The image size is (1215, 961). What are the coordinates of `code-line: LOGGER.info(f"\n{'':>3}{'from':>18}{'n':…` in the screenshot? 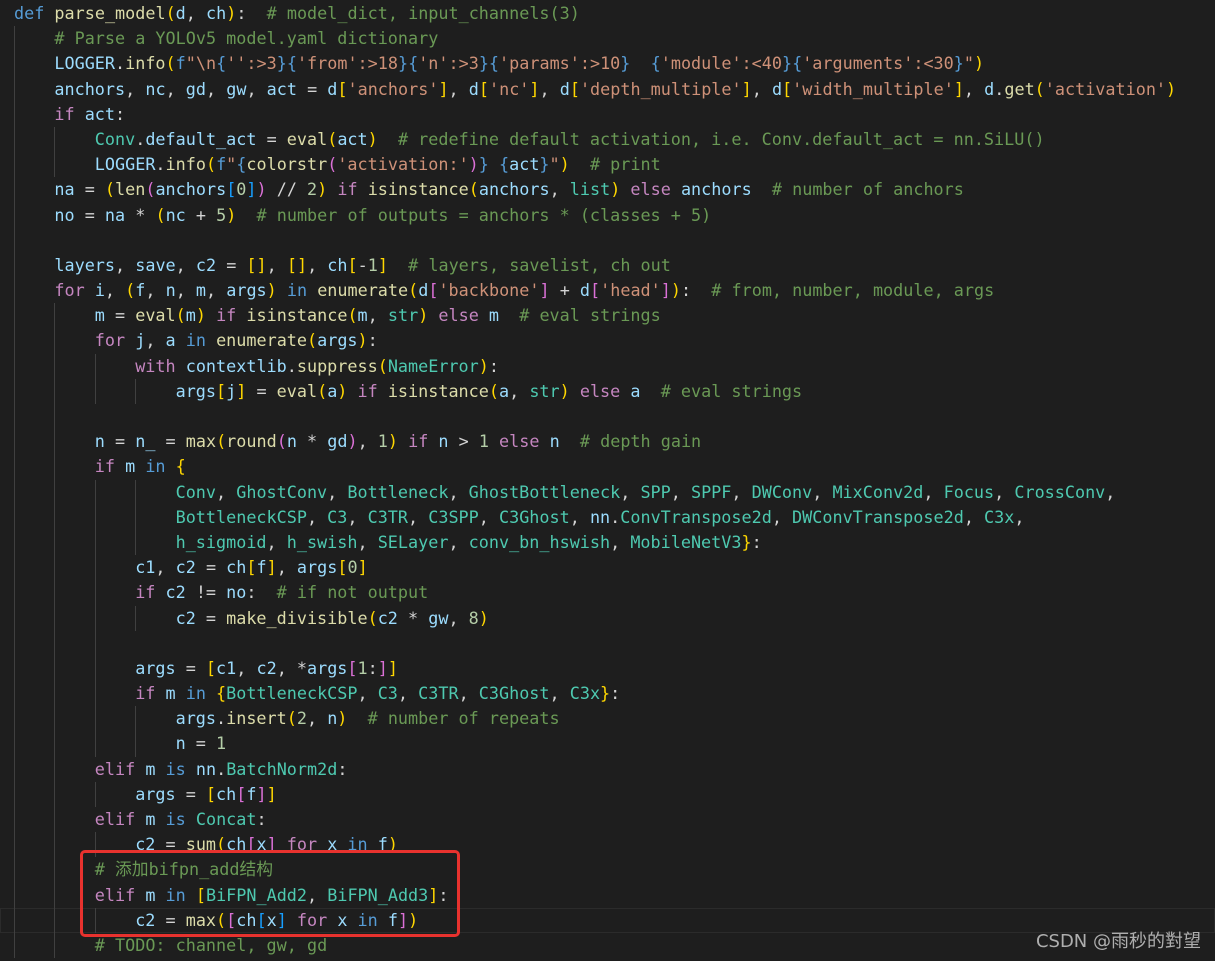 It's located at (607, 64).